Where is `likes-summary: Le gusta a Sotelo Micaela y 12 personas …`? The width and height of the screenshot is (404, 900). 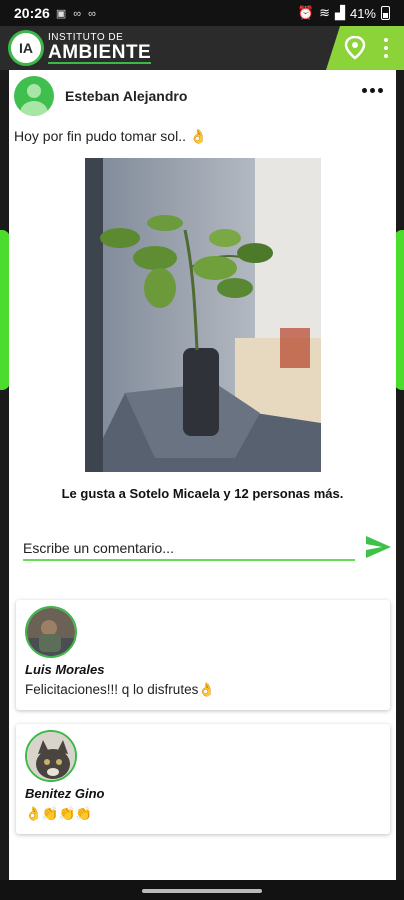
likes-summary: Le gusta a Sotelo Micaela y 12 personas … is located at coordinates (202, 493).